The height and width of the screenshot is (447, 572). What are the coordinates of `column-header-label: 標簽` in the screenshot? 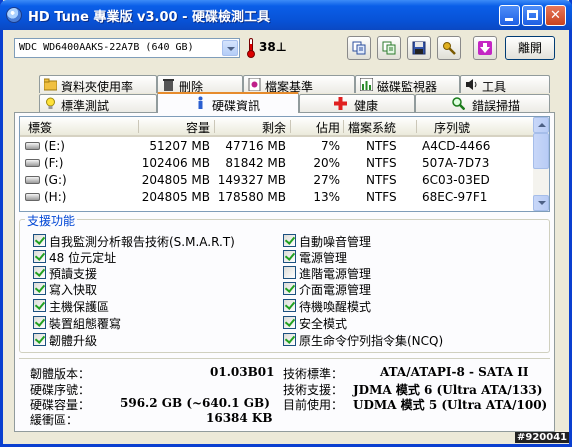 It's located at (40, 127).